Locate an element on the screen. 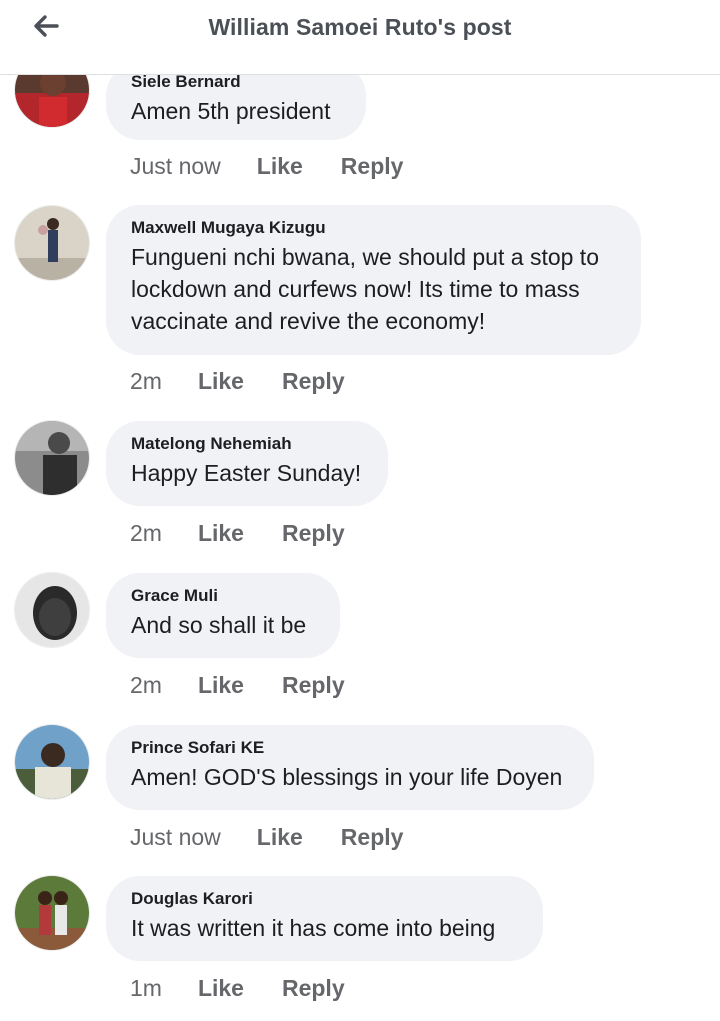 The height and width of the screenshot is (1021, 720). comment-text: And so shall it be is located at coordinates (219, 625).